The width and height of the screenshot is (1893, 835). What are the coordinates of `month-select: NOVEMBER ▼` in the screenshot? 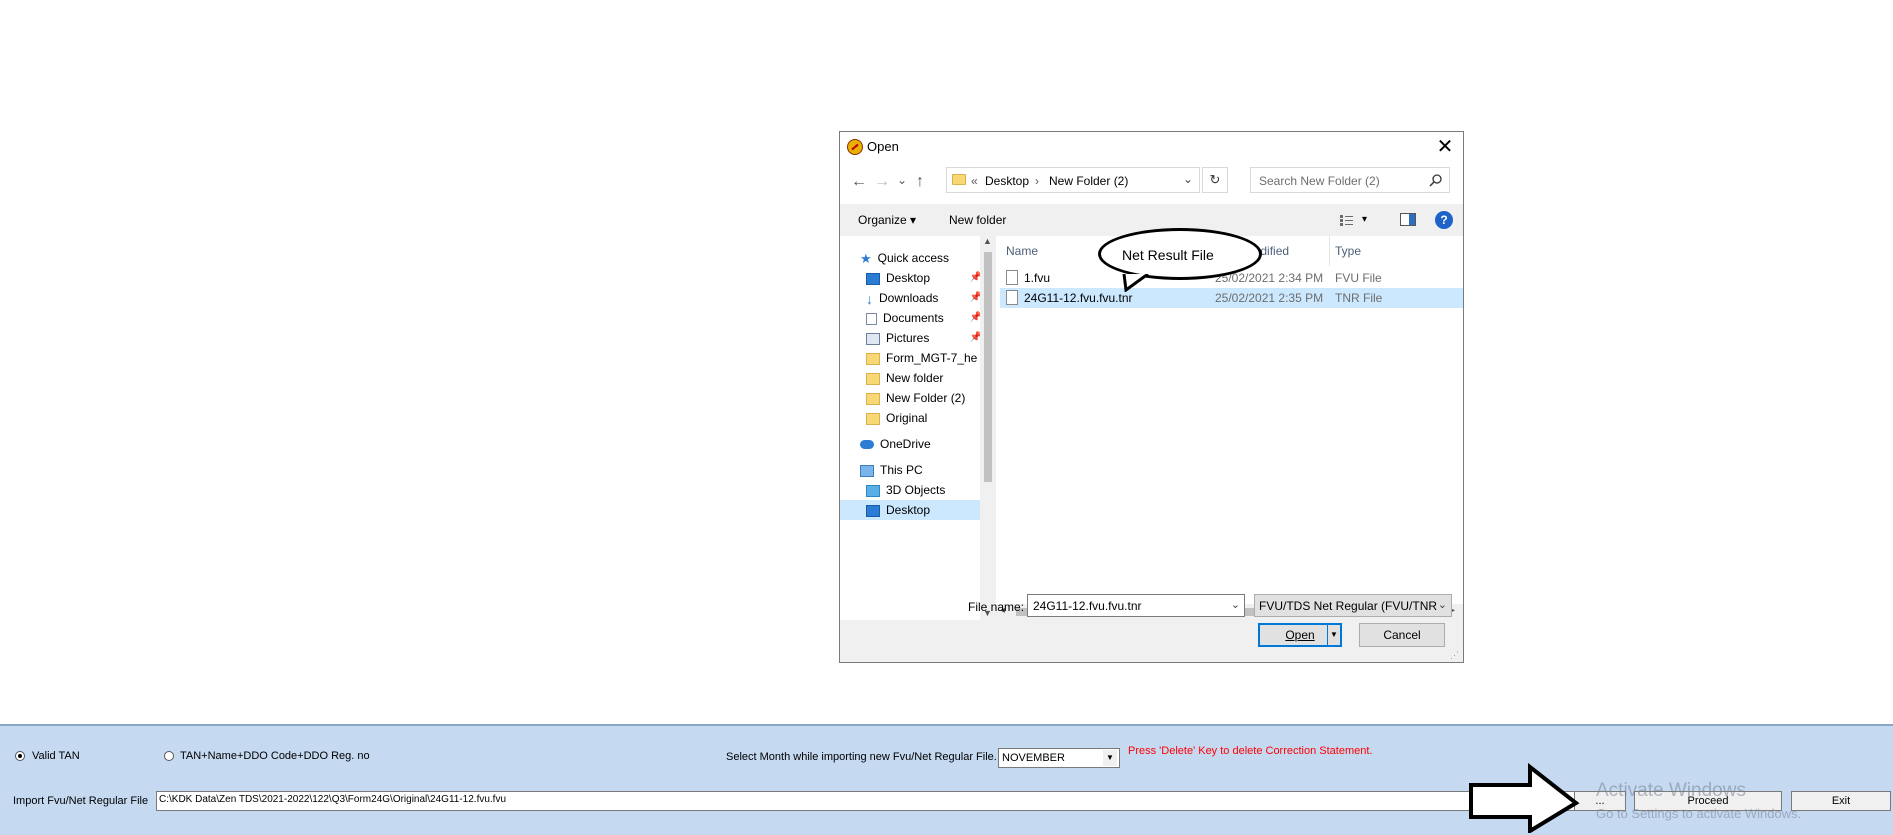 It's located at (1059, 758).